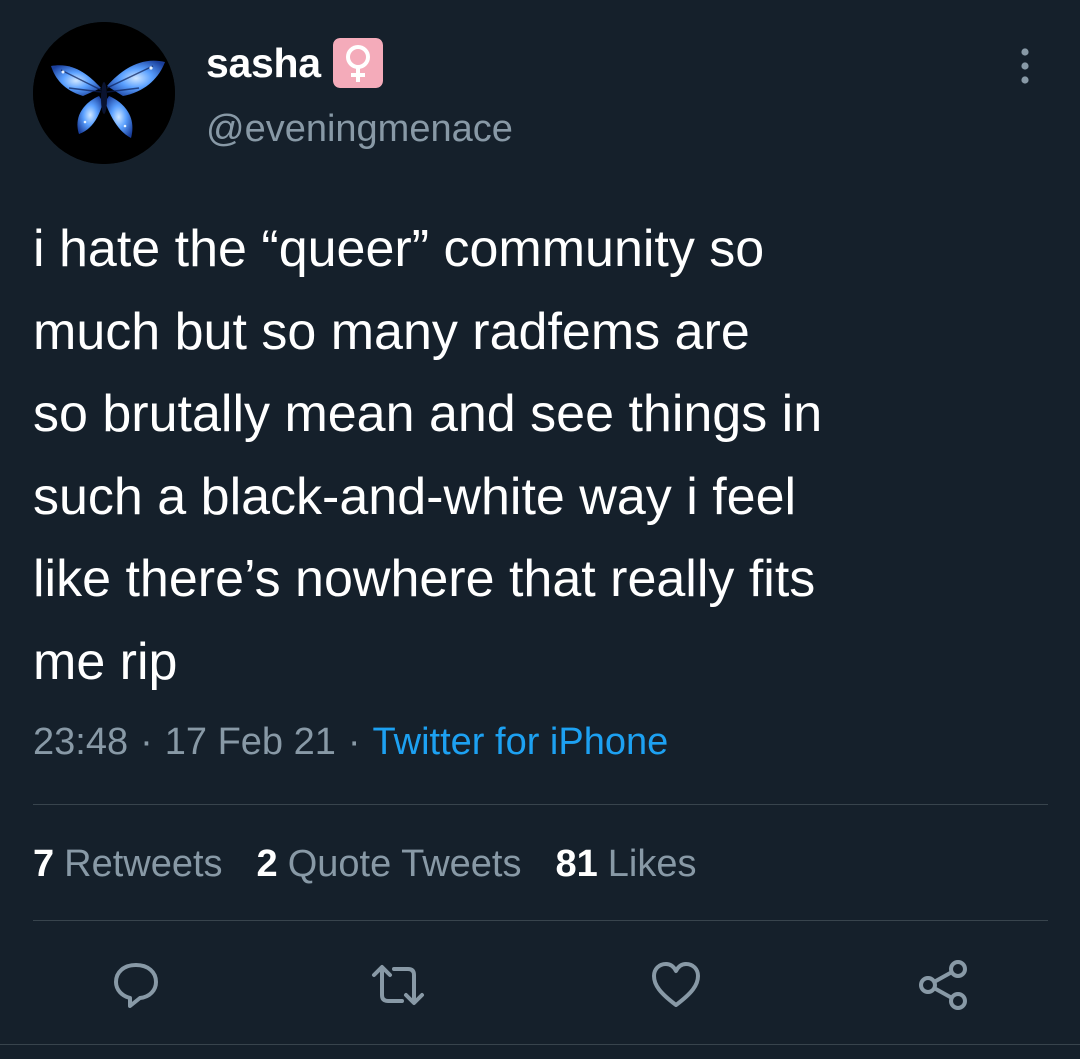 The width and height of the screenshot is (1080, 1059). What do you see at coordinates (357, 63) in the screenshot?
I see `female-sign-icon` at bounding box center [357, 63].